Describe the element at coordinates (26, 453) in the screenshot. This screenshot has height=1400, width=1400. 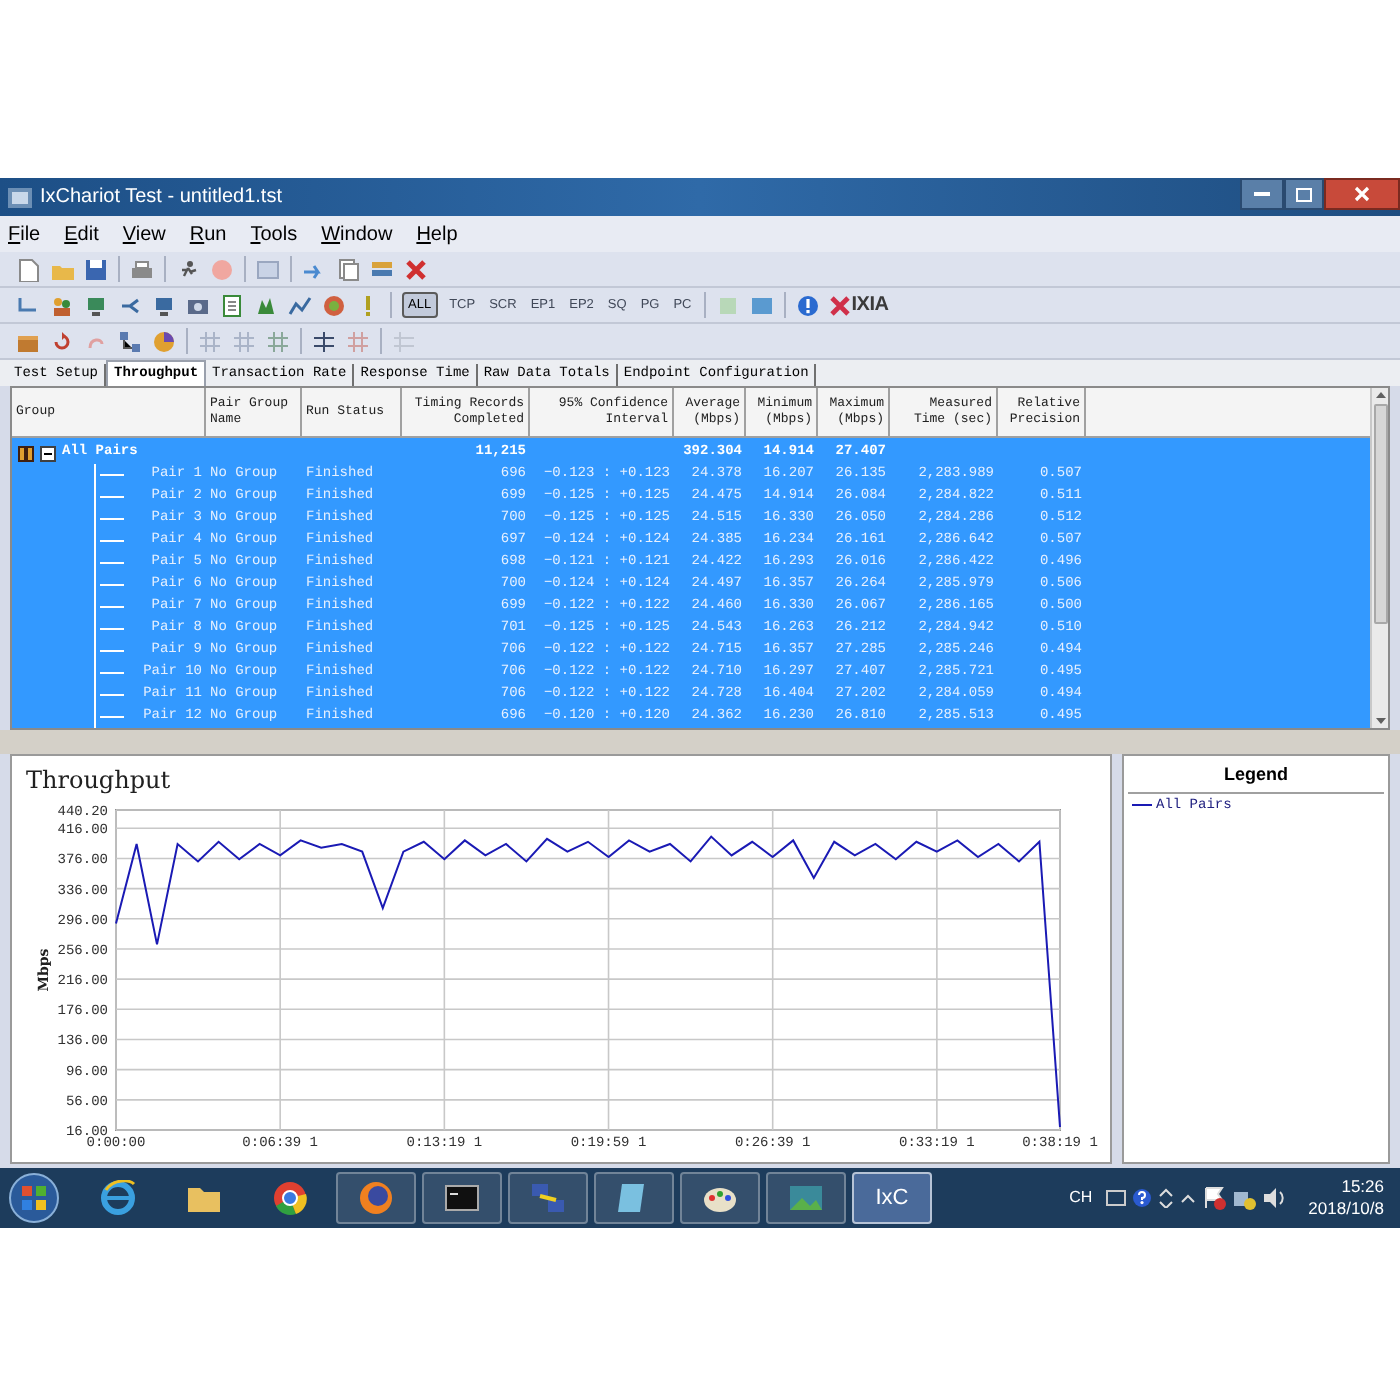
I see `pair-group-icon` at that location.